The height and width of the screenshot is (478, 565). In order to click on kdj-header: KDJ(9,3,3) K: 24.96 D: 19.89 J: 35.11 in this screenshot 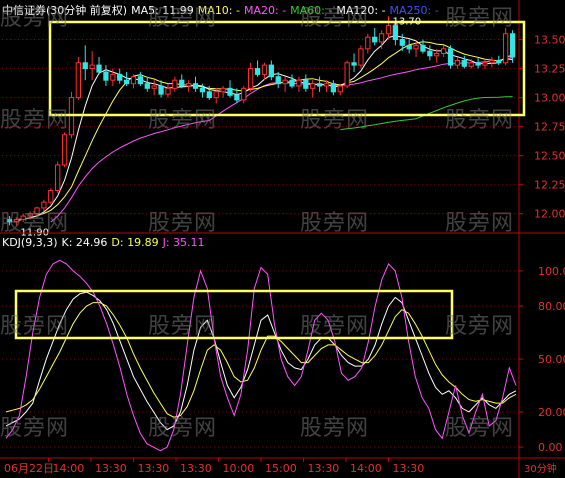, I will do `click(105, 242)`.